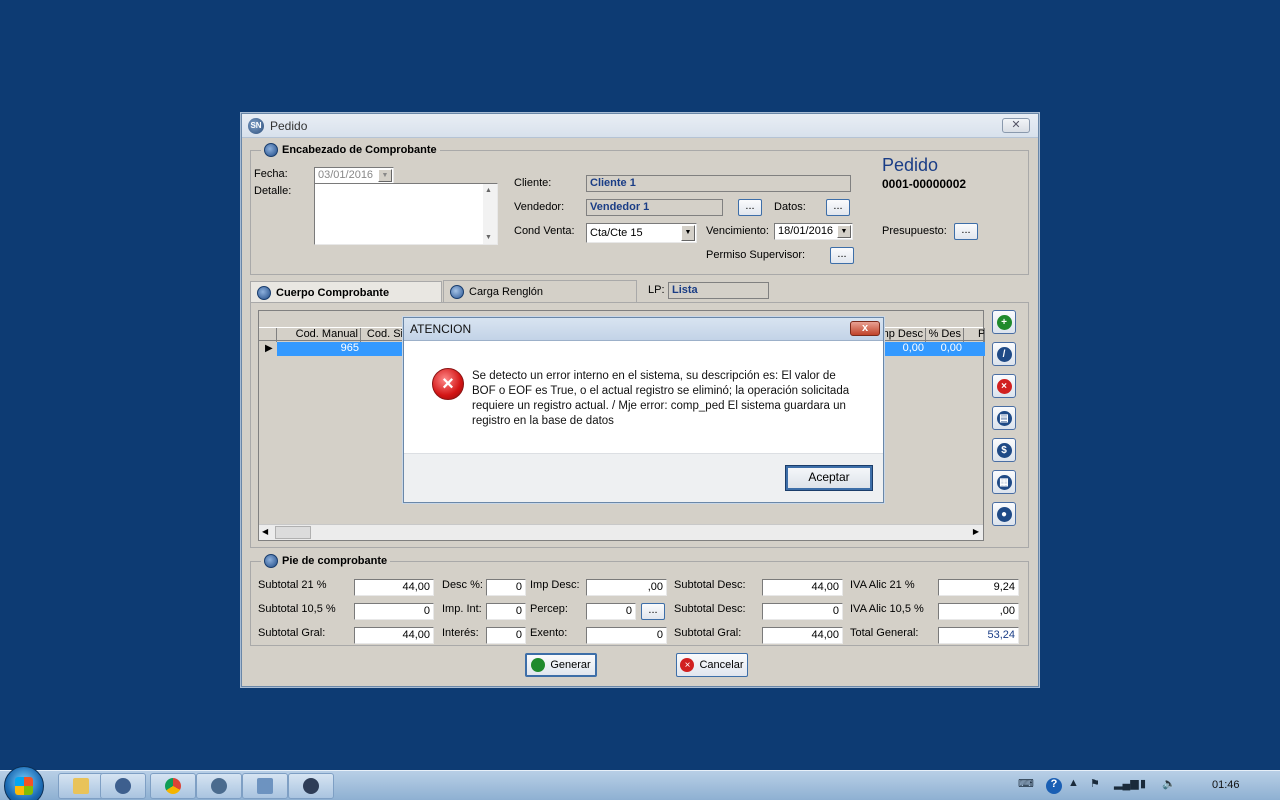  I want to click on percep-label: Percep:, so click(549, 609).